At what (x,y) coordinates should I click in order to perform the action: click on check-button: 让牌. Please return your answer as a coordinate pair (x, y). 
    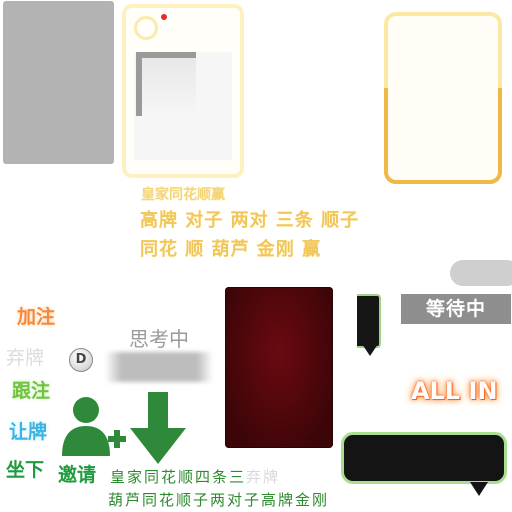
    Looking at the image, I should click on (28, 430).